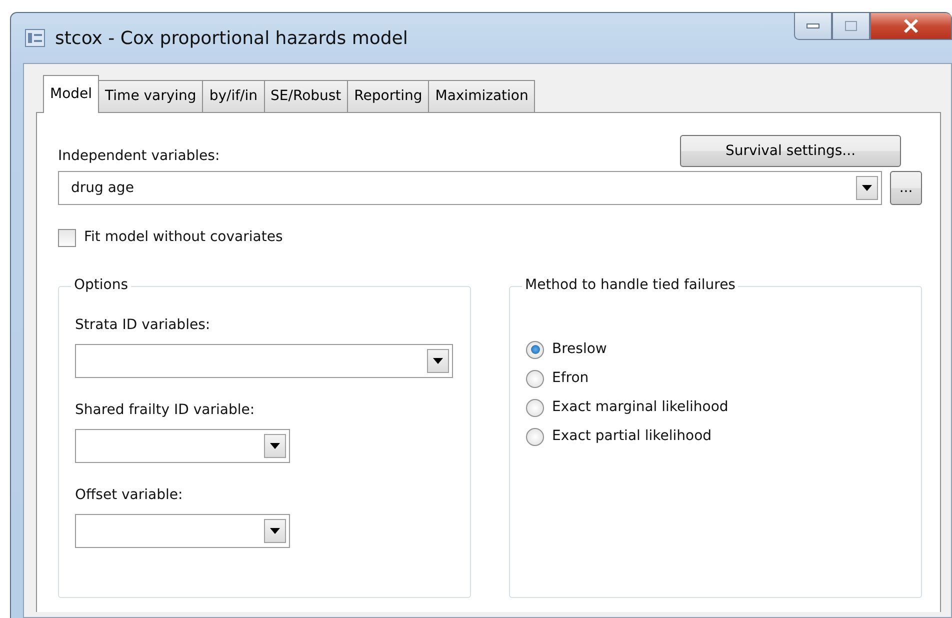  I want to click on field-label: Strata ID variables:, so click(143, 325).